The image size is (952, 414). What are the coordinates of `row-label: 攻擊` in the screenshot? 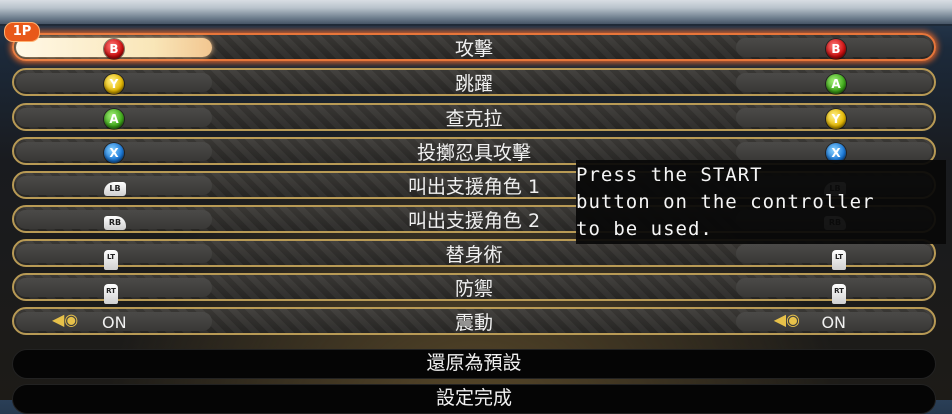 It's located at (474, 49).